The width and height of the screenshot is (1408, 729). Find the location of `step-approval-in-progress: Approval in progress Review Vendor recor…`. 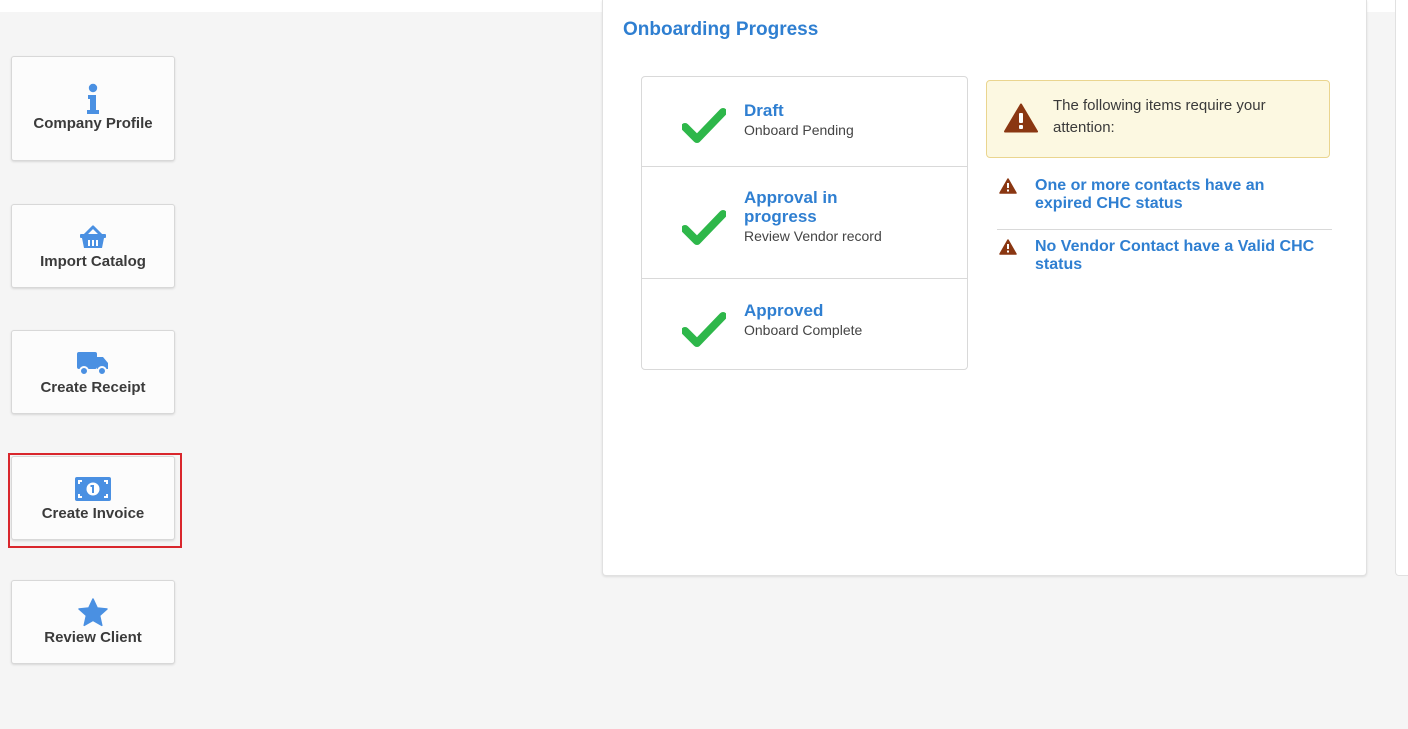

step-approval-in-progress: Approval in progress Review Vendor recor… is located at coordinates (804, 223).